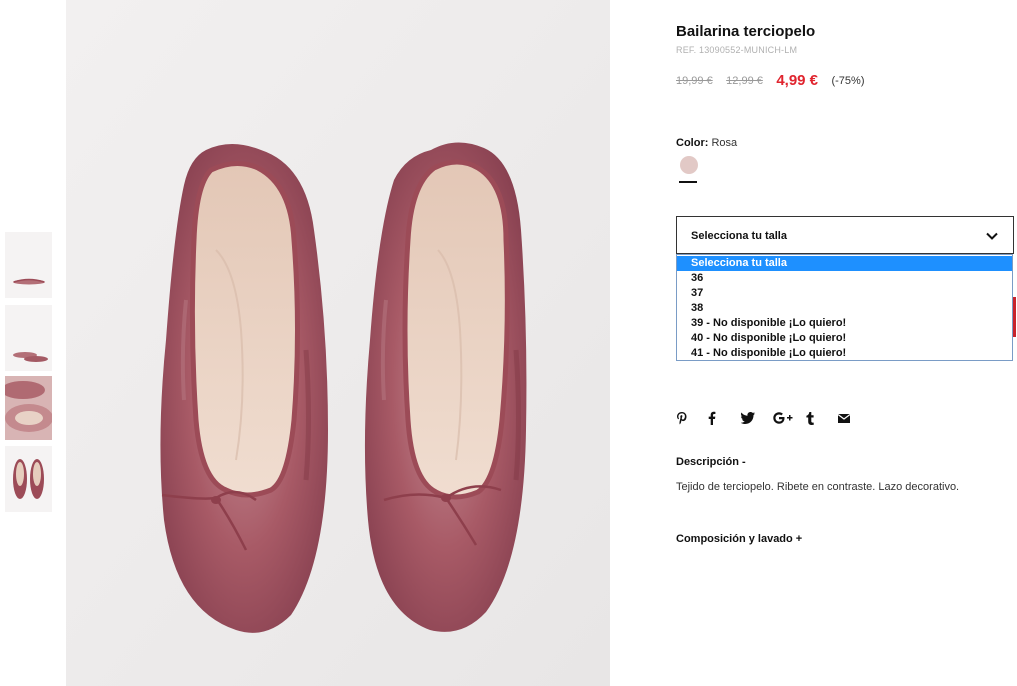 This screenshot has height=686, width=1017. I want to click on price-block: 19,99 € 12,99 € 4,99 € (-75%), so click(770, 82).